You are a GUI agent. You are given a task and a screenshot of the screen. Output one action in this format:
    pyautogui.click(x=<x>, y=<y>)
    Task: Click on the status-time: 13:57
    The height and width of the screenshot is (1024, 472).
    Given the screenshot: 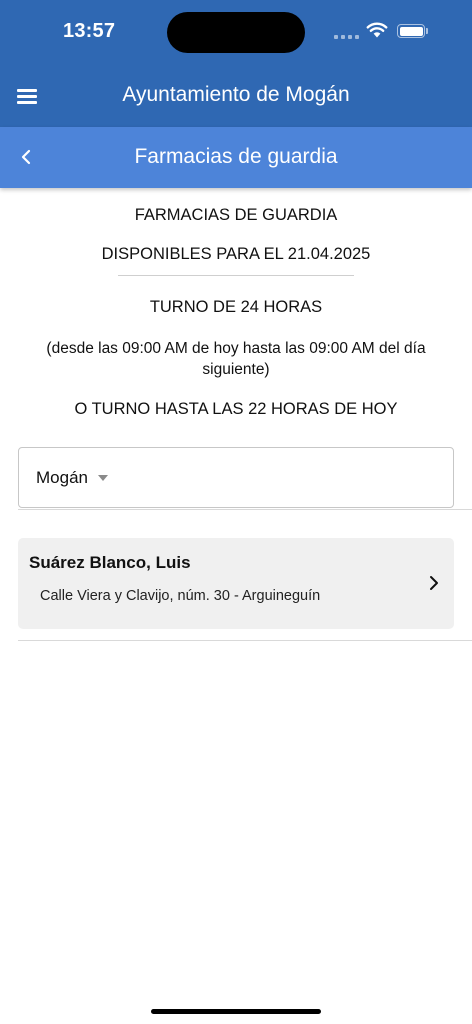 What is the action you would take?
    pyautogui.click(x=89, y=31)
    